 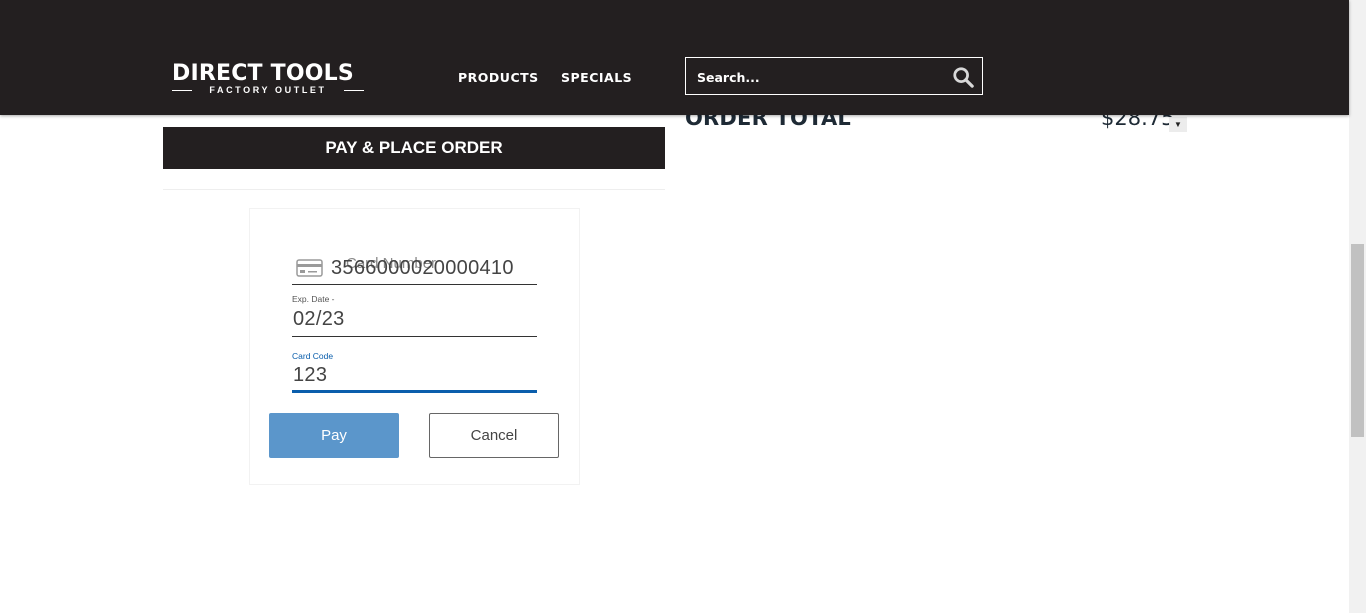 I want to click on exp-date-underline, so click(x=414, y=336).